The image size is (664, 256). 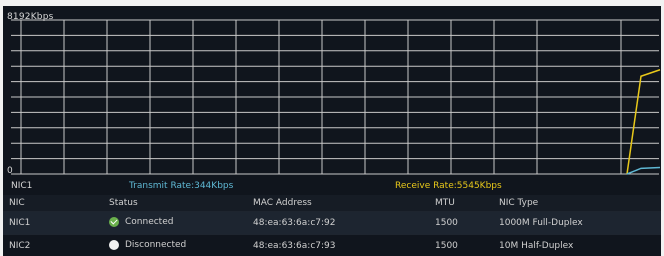 I want to click on status-cell: Disconnected, so click(x=181, y=245).